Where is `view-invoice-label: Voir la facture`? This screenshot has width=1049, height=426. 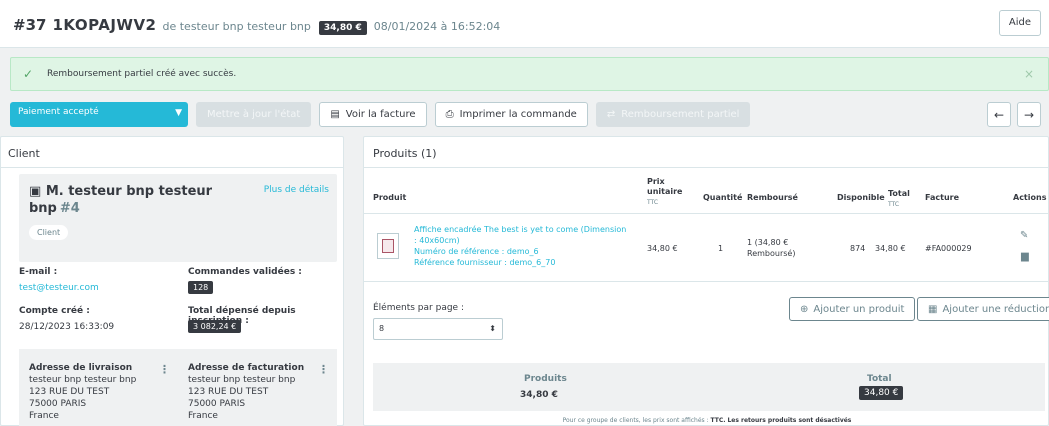
view-invoice-label: Voir la facture is located at coordinates (380, 114).